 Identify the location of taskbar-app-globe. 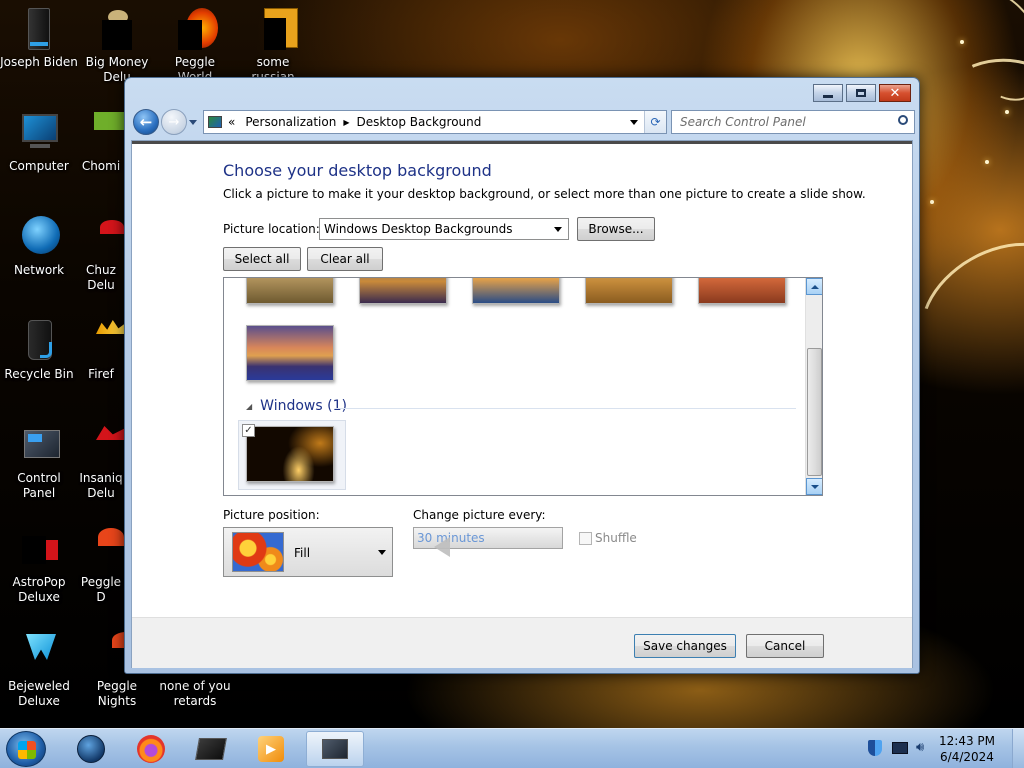
(91, 749).